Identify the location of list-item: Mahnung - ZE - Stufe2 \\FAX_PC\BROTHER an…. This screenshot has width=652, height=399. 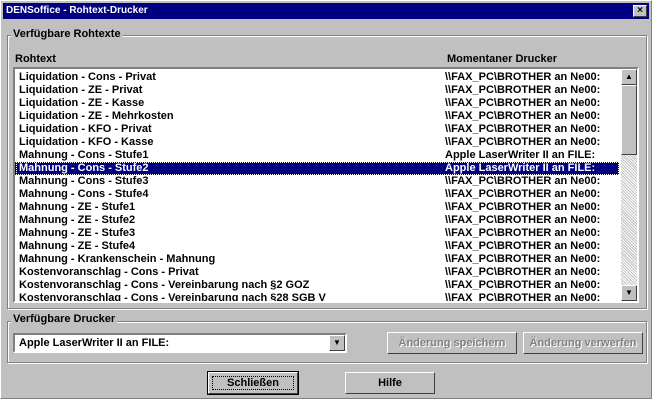
(317, 220).